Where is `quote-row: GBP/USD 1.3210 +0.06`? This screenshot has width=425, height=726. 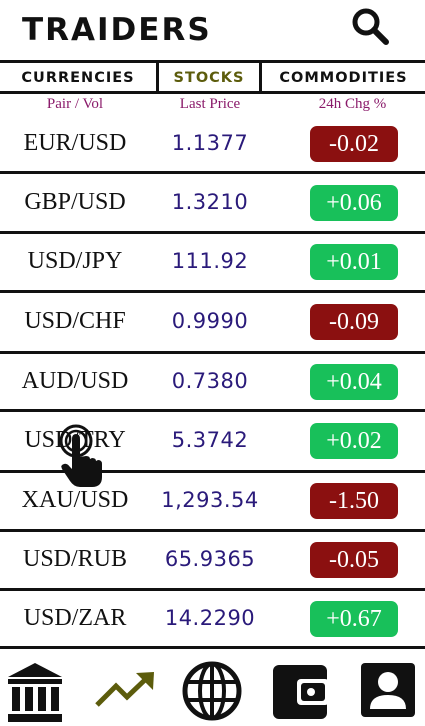
quote-row: GBP/USD 1.3210 +0.06 is located at coordinates (212, 204).